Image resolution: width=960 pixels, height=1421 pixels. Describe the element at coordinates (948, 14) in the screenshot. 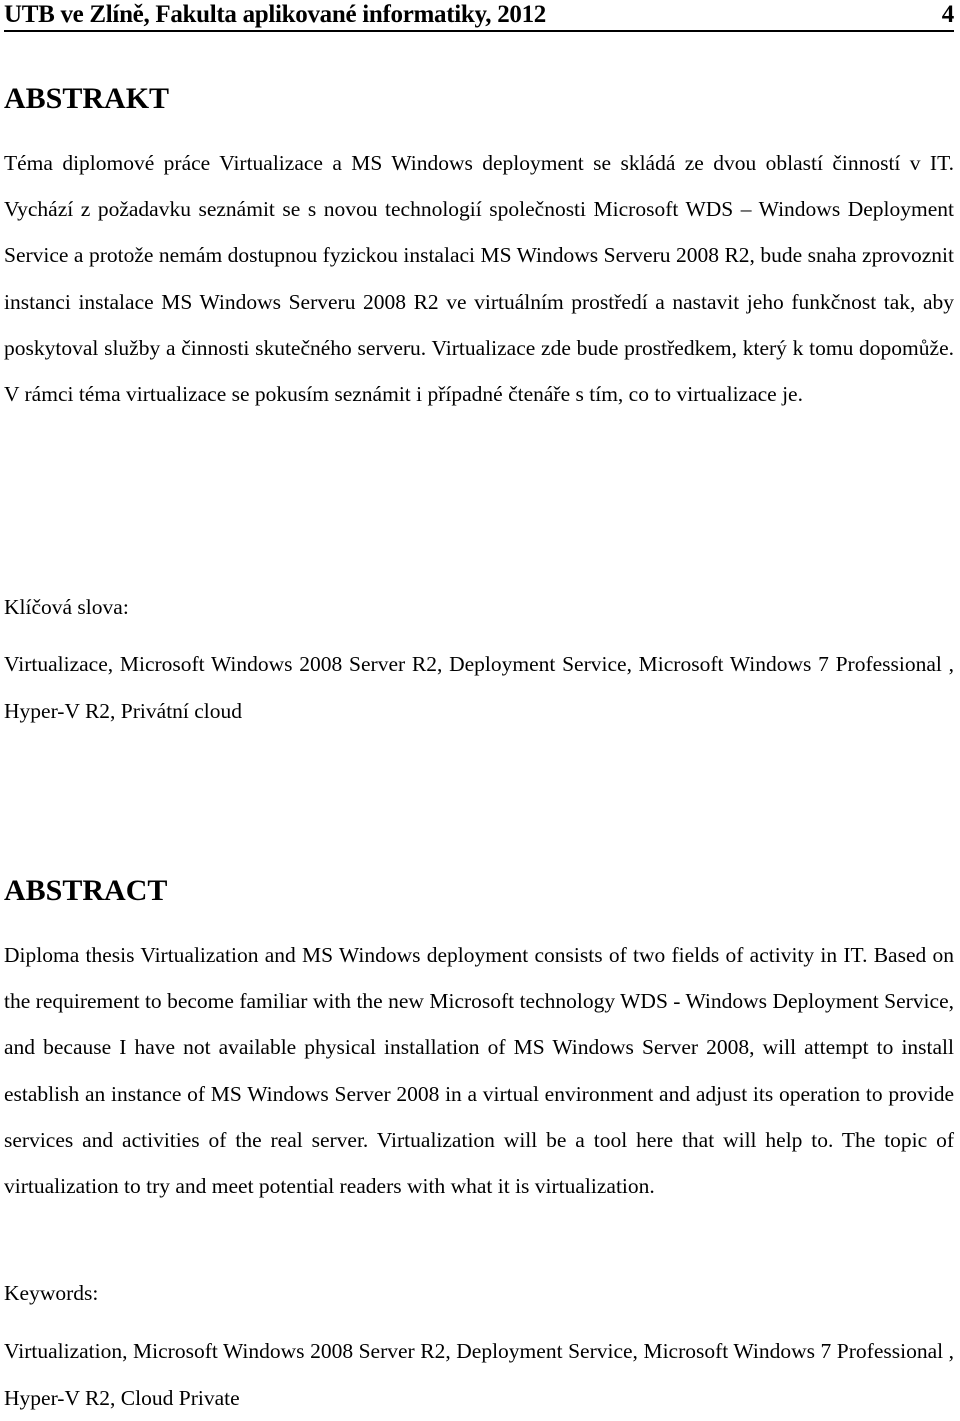

I see `page-number: 4` at that location.